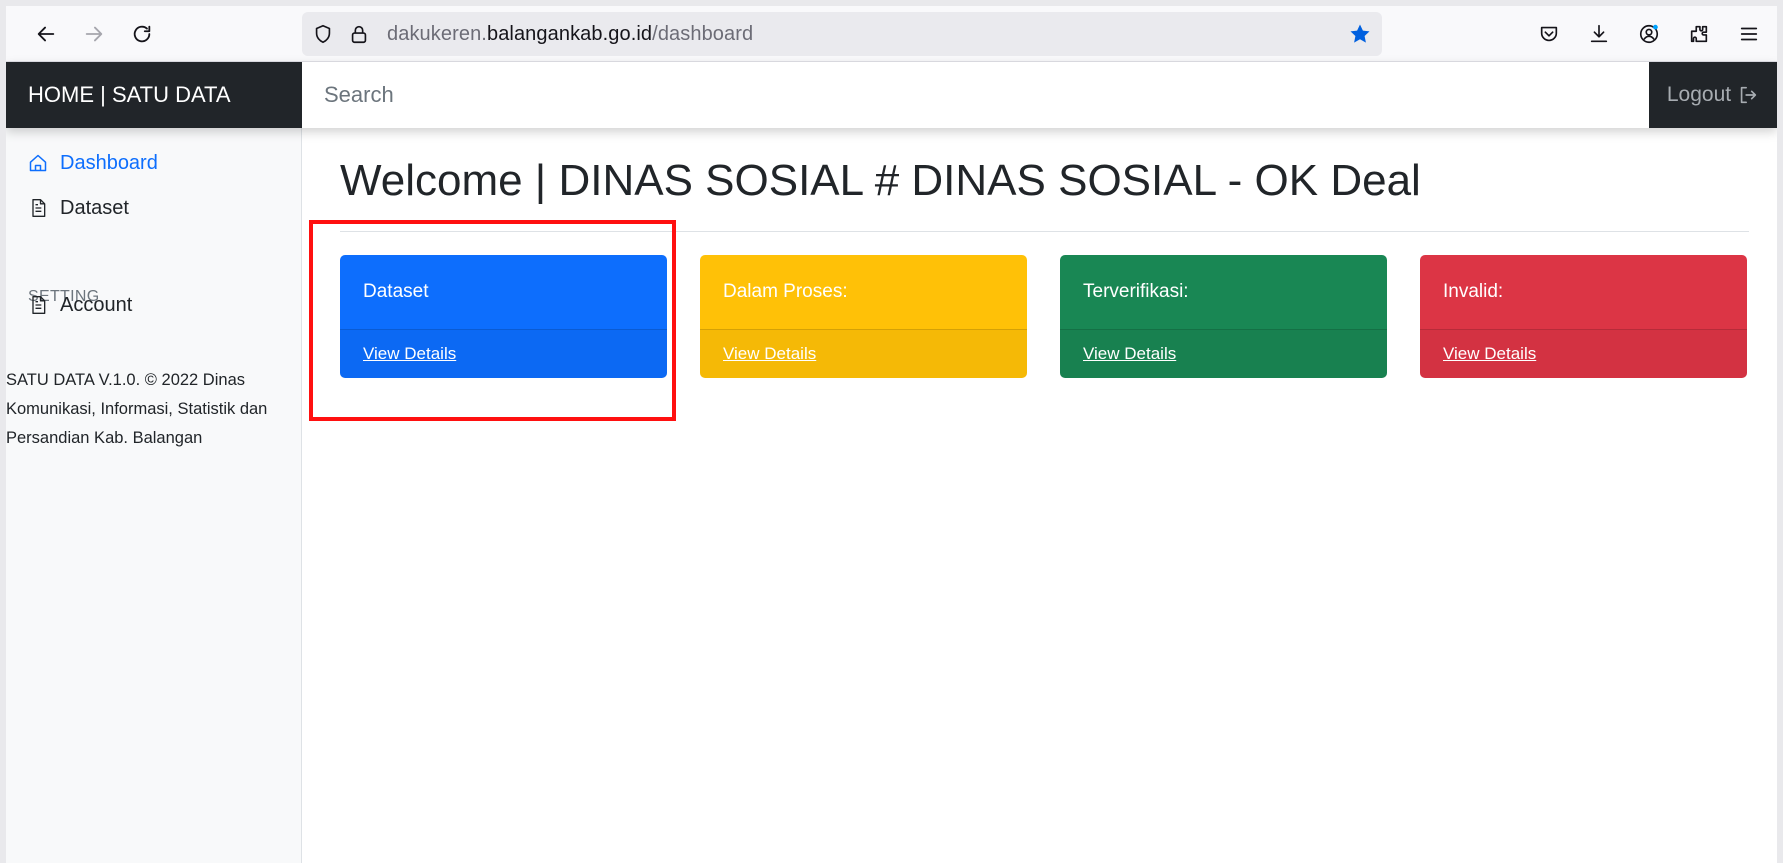 This screenshot has height=863, width=1783. What do you see at coordinates (1749, 34) in the screenshot?
I see `menu-icon` at bounding box center [1749, 34].